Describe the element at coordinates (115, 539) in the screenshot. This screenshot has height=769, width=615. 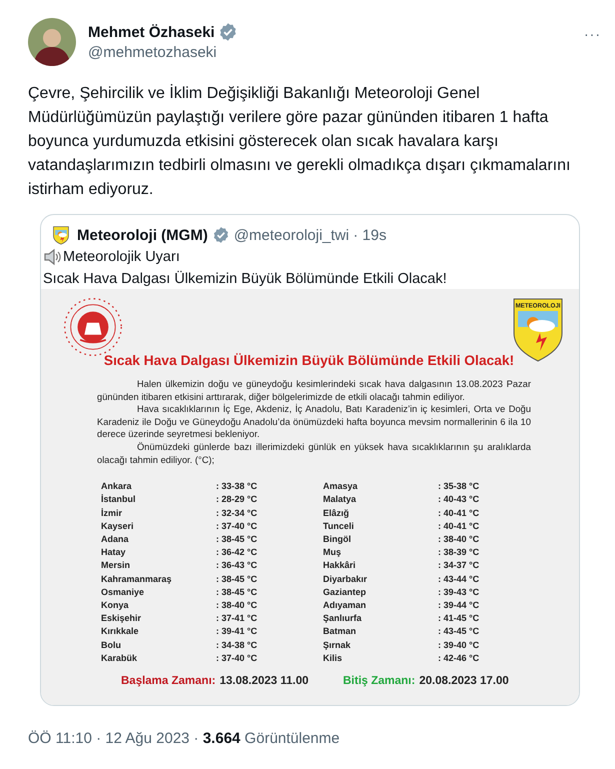
I see `city-name: Adana` at that location.